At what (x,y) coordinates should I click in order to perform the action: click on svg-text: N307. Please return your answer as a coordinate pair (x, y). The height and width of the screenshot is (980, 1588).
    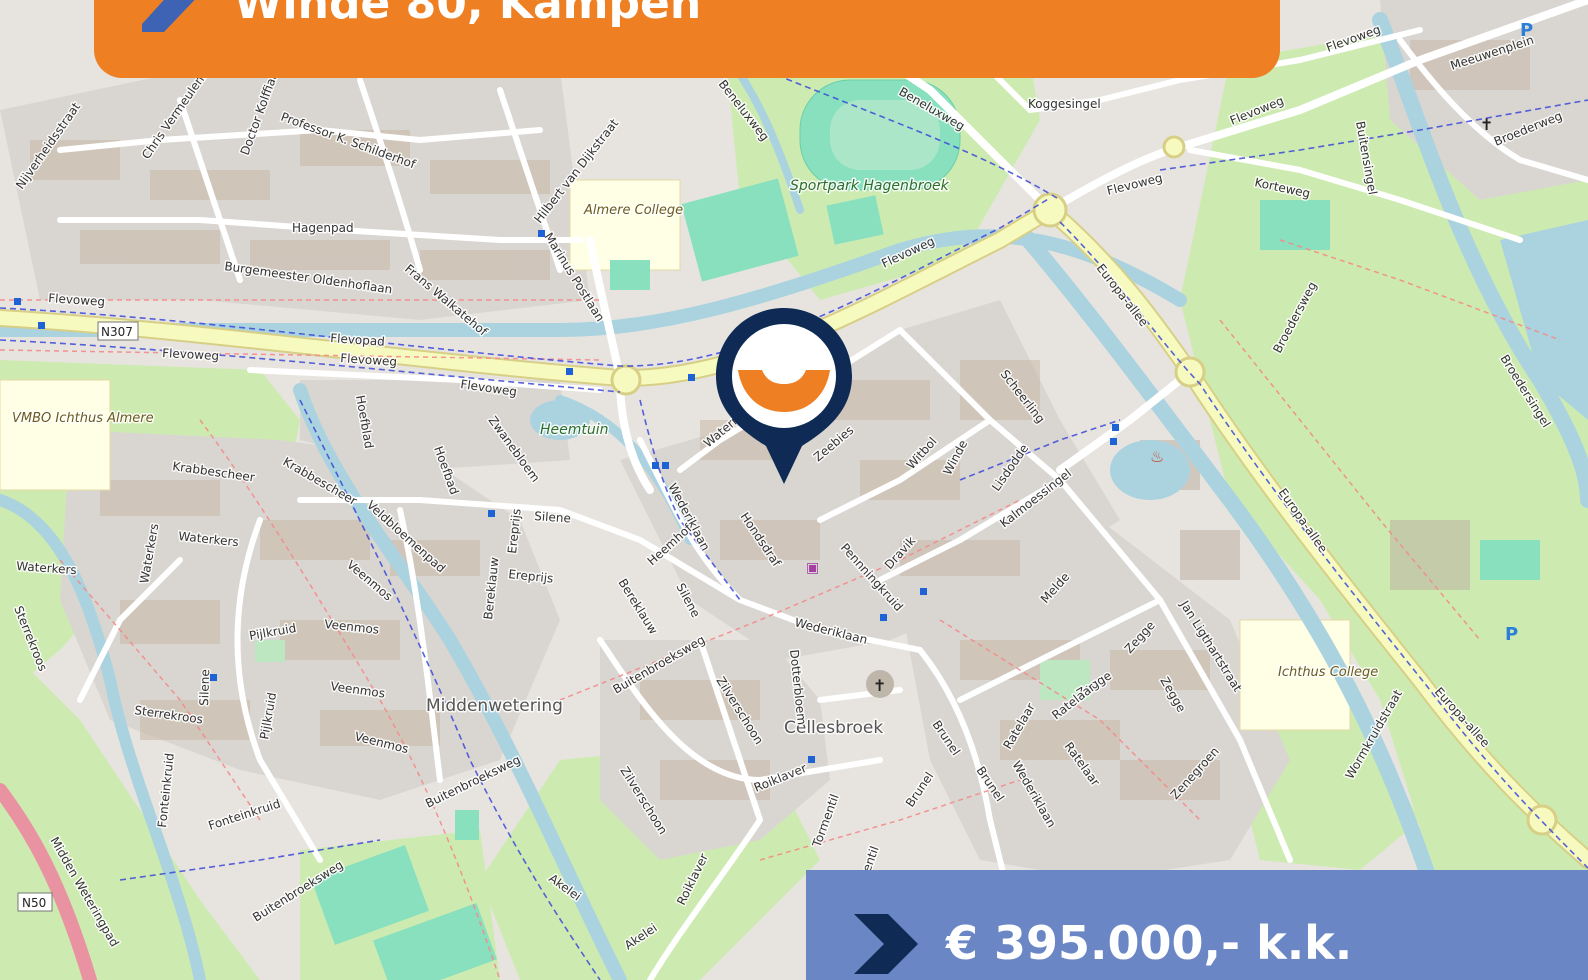
    Looking at the image, I should click on (117, 332).